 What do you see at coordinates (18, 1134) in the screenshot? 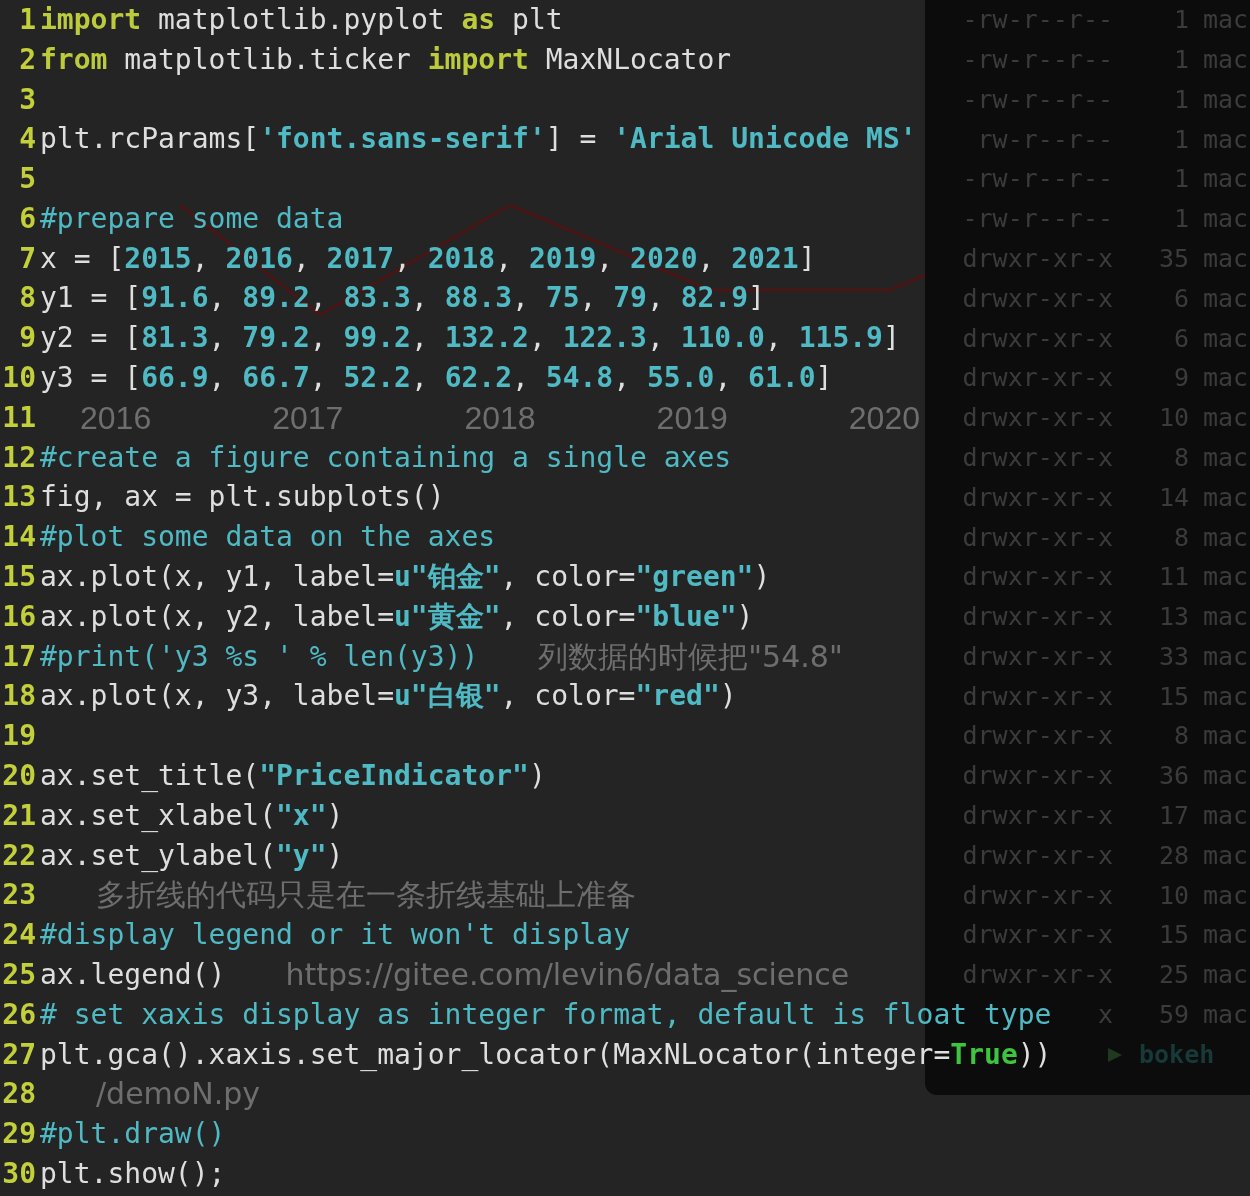
I see `line-number: 29` at bounding box center [18, 1134].